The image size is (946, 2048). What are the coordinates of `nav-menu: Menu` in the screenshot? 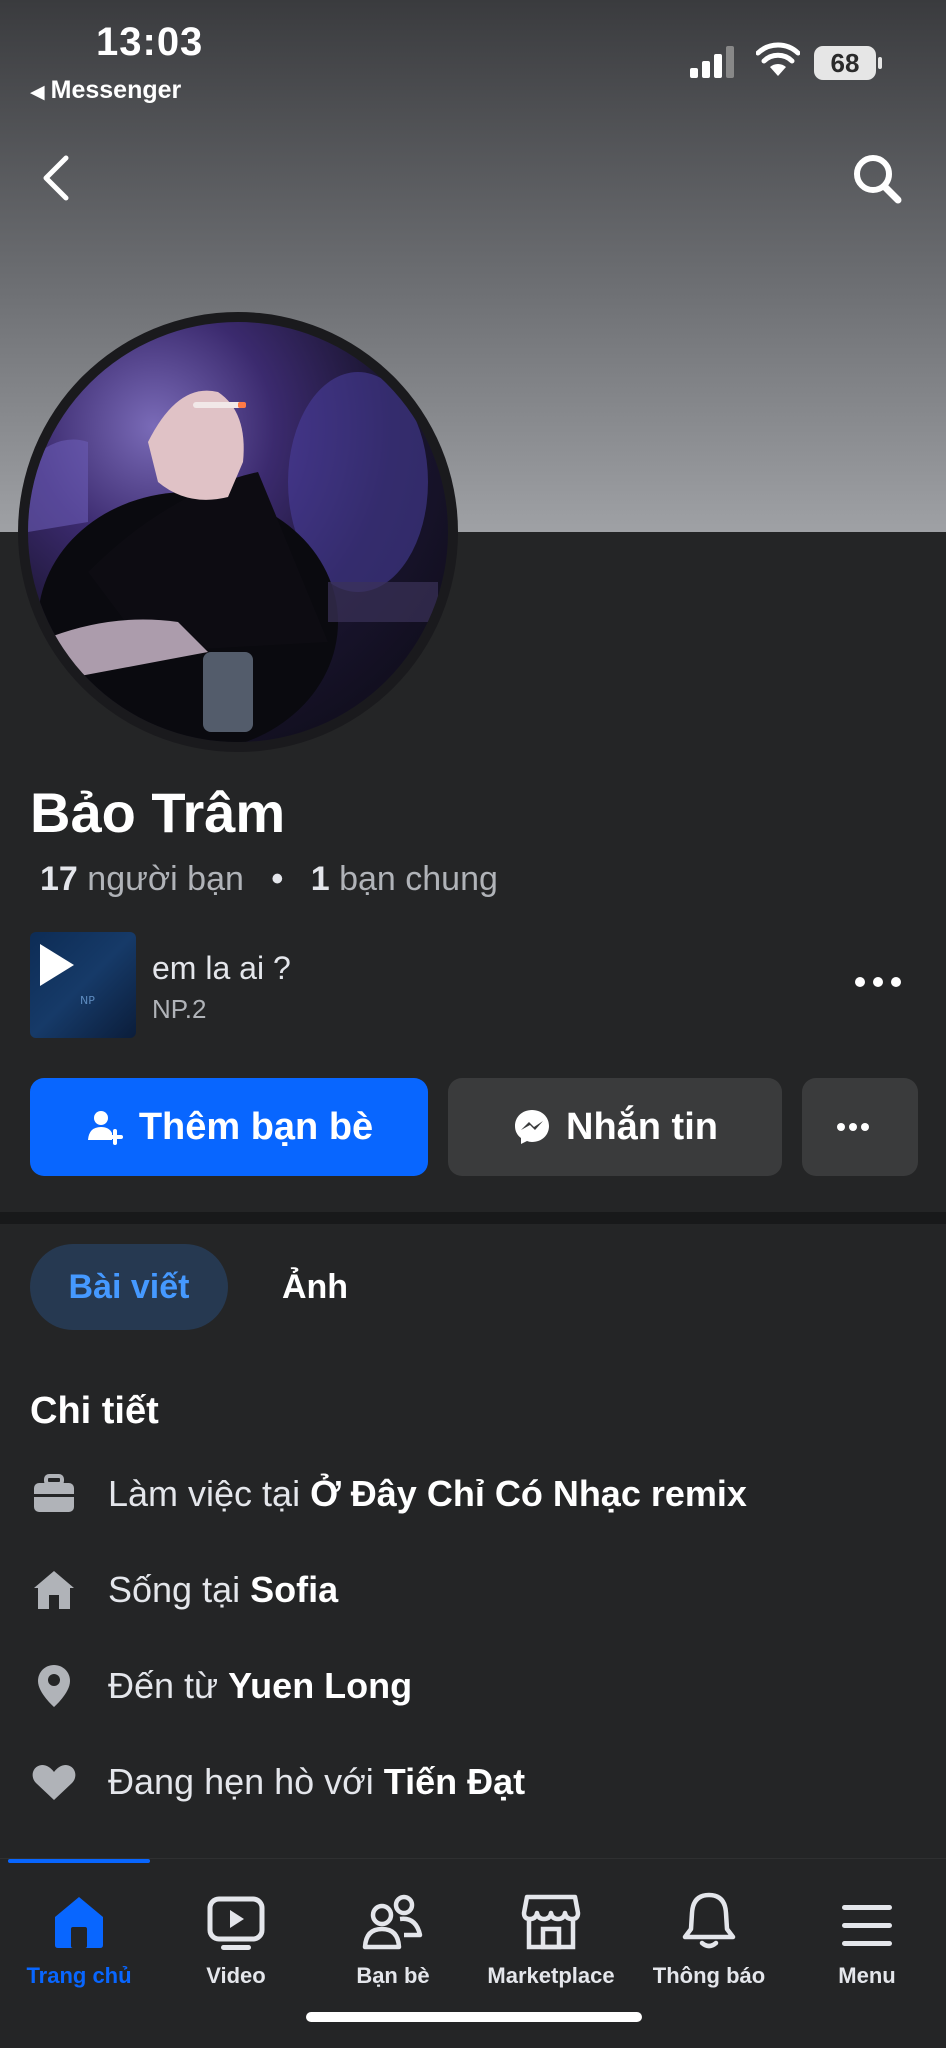 It's located at (867, 1937).